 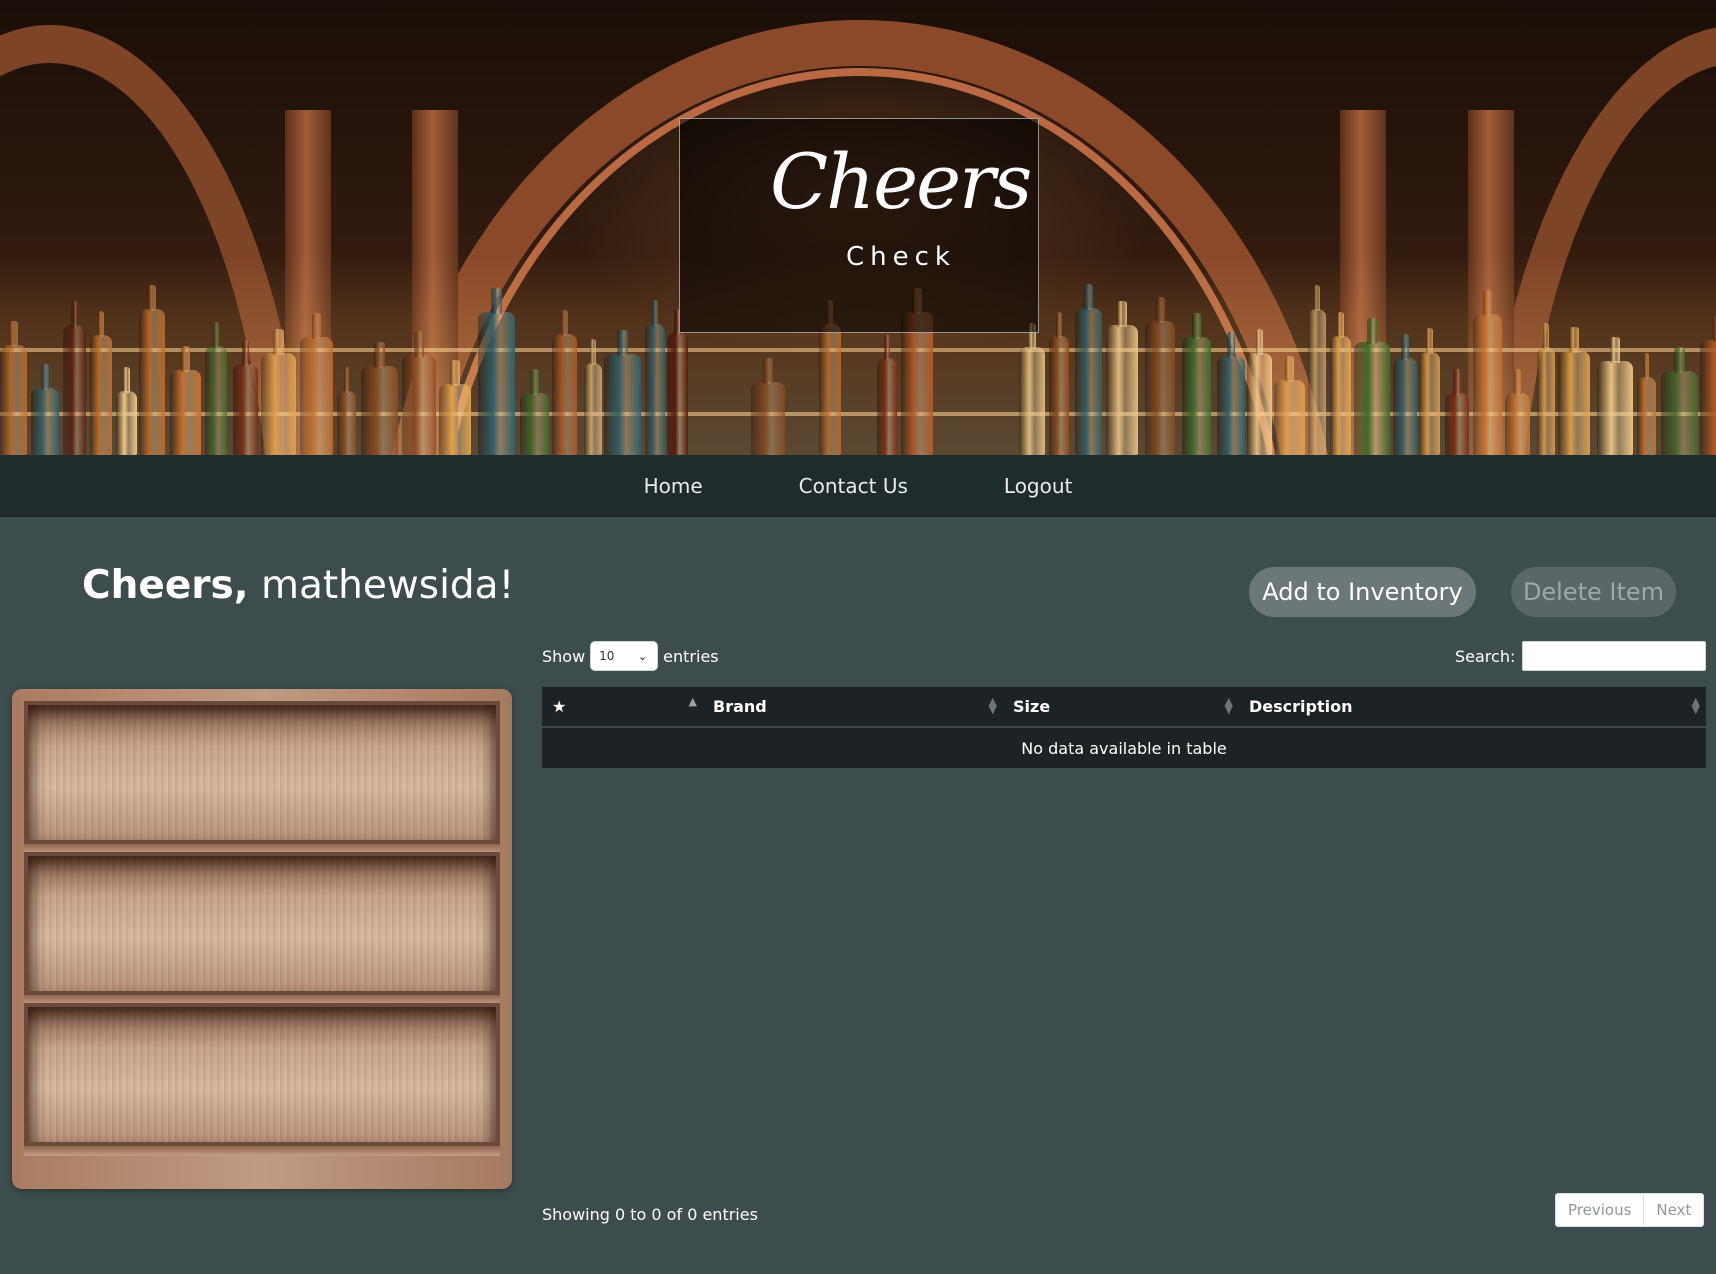 What do you see at coordinates (673, 486) in the screenshot?
I see `nav-home-link: Home` at bounding box center [673, 486].